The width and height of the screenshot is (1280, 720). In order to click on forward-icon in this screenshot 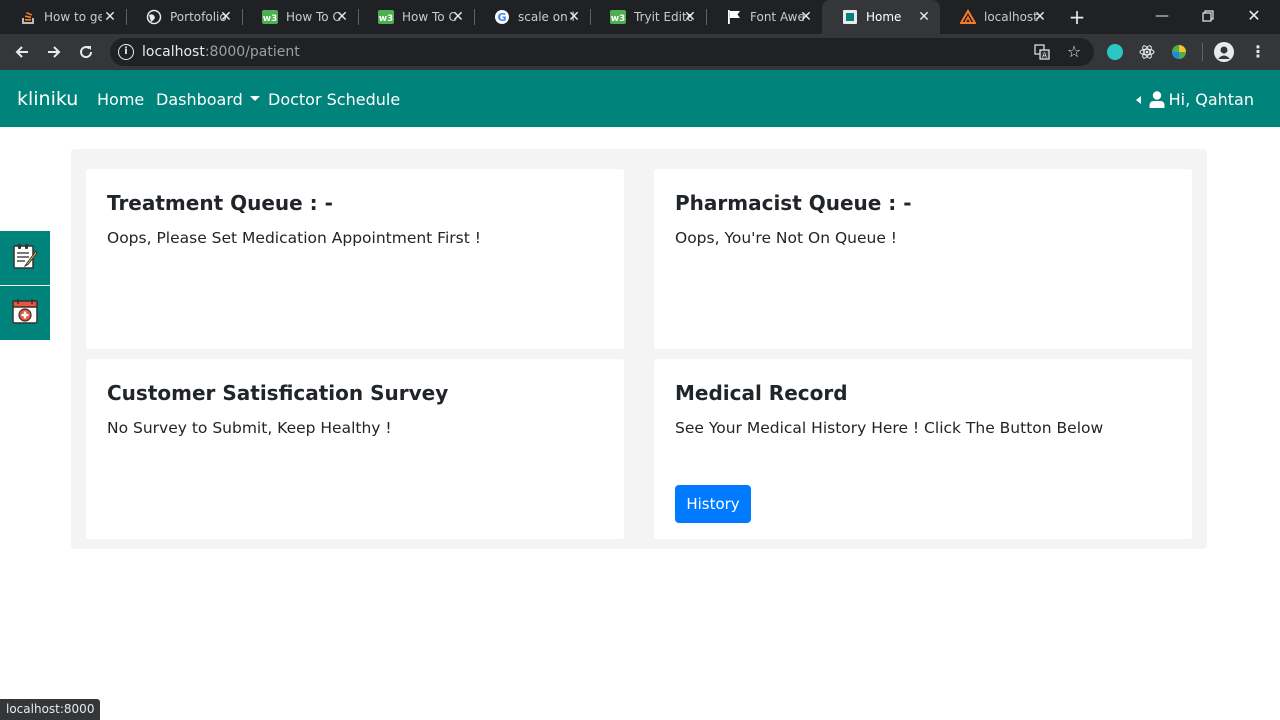, I will do `click(54, 52)`.